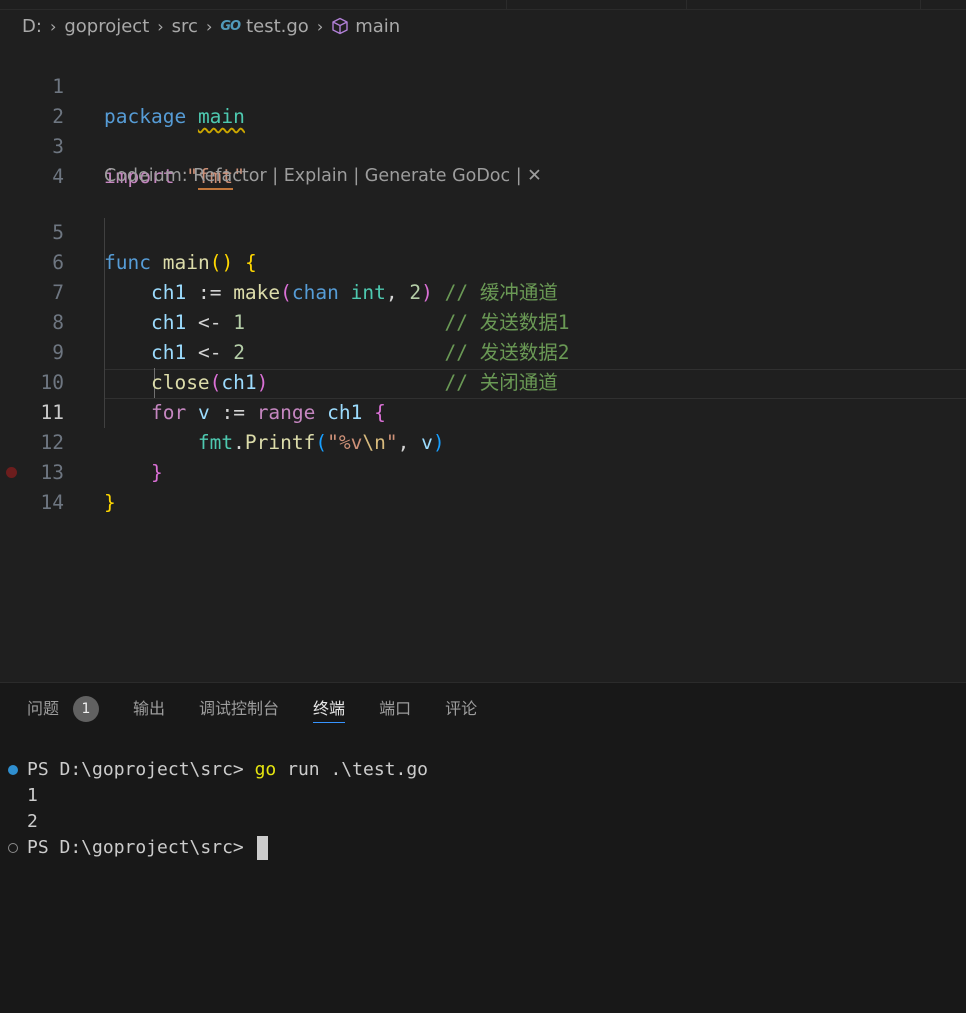 The image size is (966, 1013). Describe the element at coordinates (110, 502) in the screenshot. I see `bracket: }` at that location.